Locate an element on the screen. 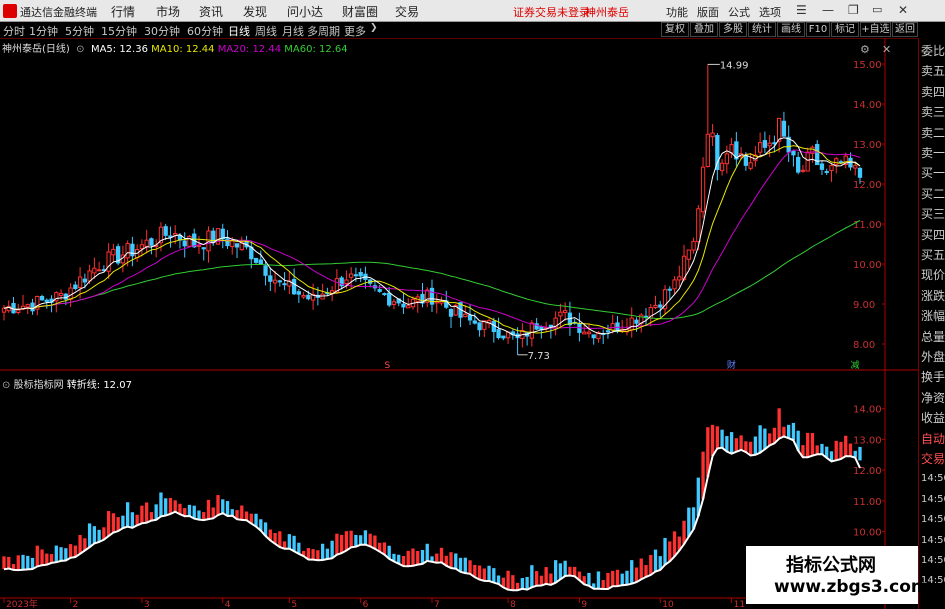  date-tick-label: 2 is located at coordinates (76, 604).